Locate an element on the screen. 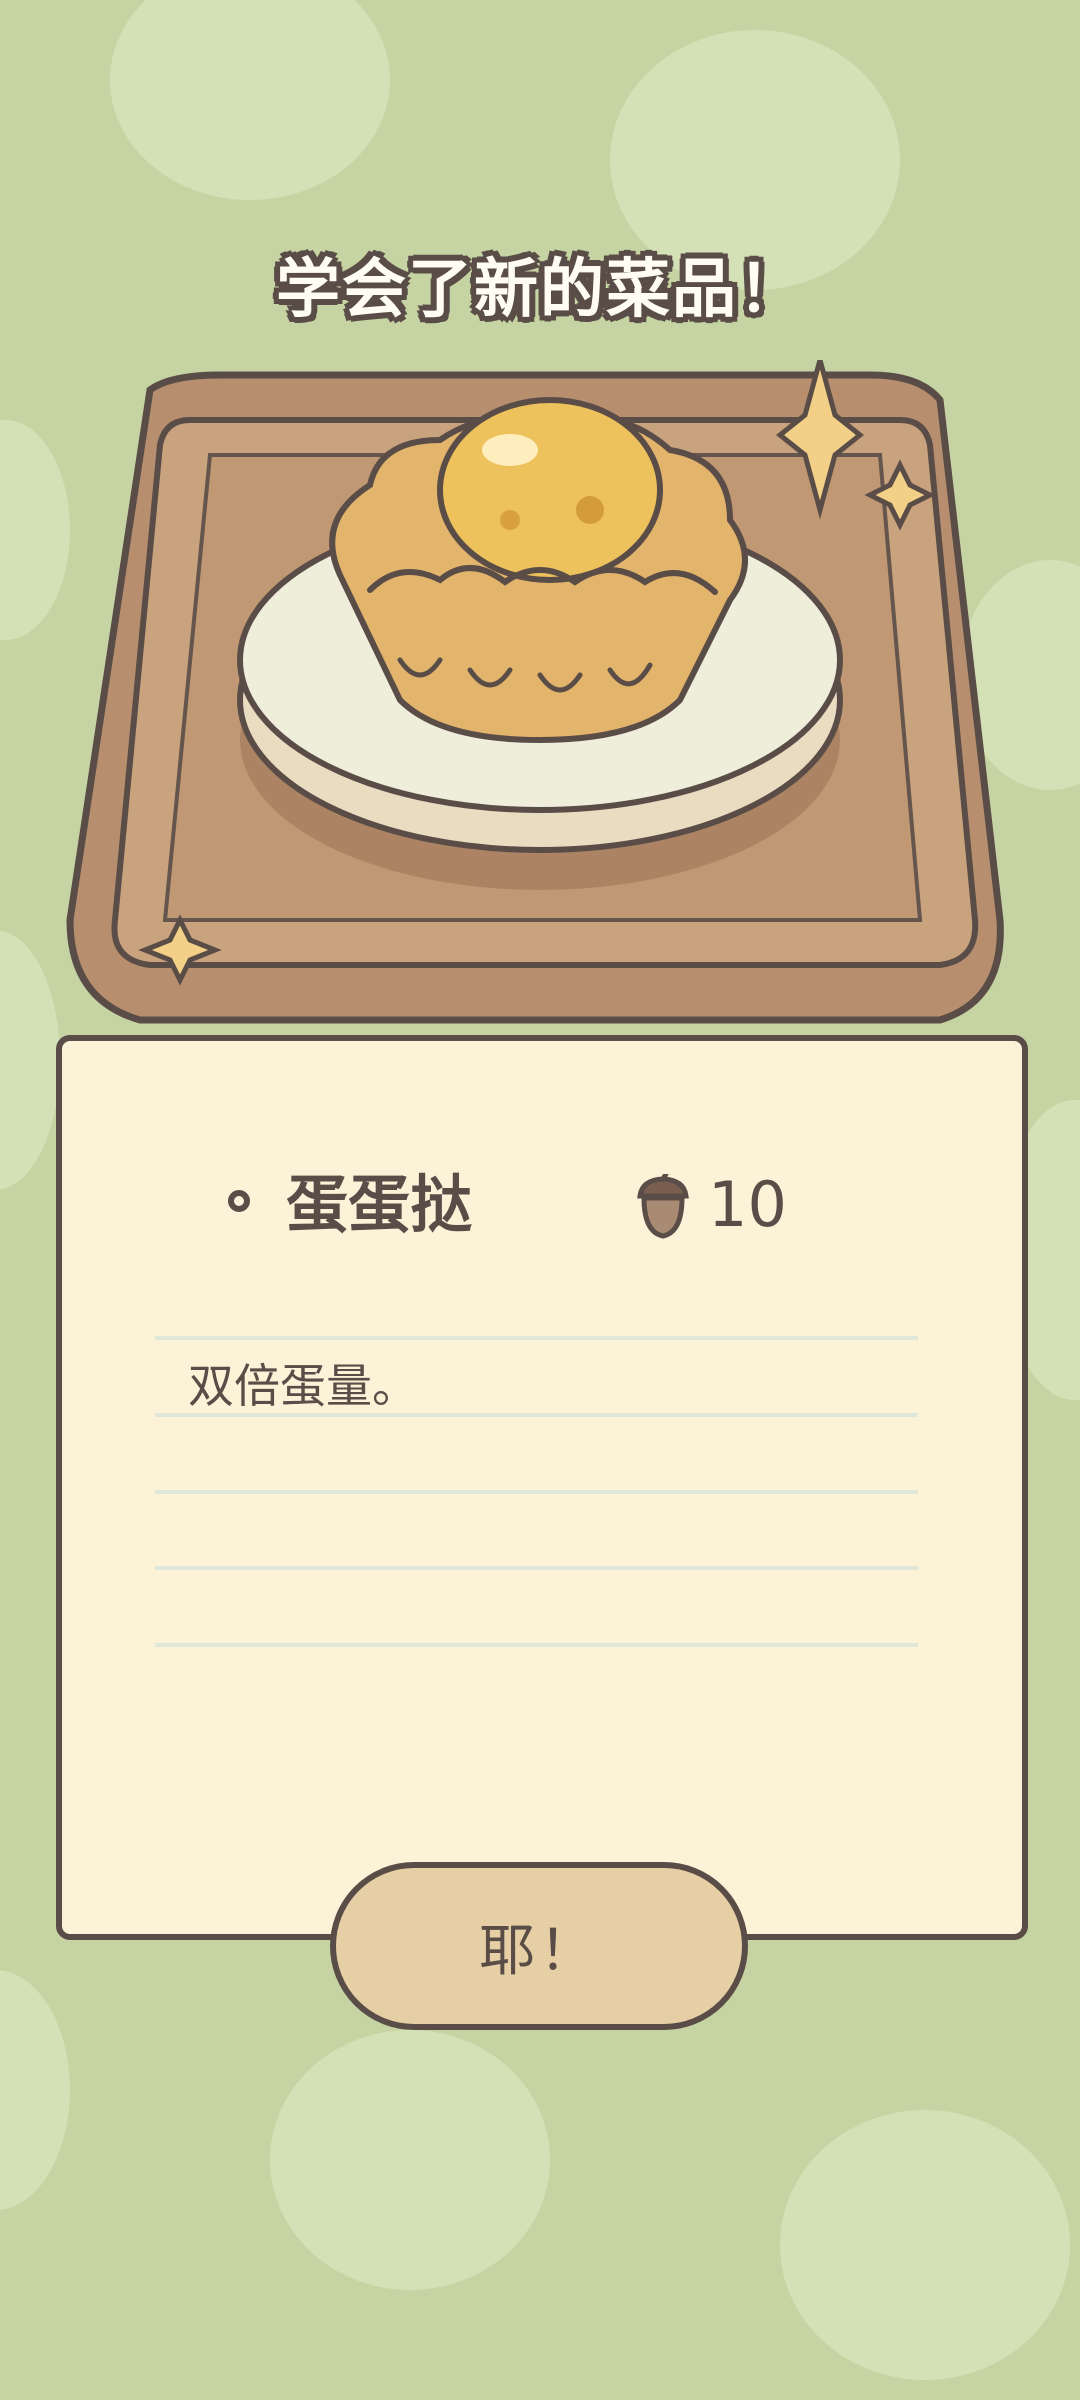  dish-name: 蛋蛋挞 is located at coordinates (379, 1204).